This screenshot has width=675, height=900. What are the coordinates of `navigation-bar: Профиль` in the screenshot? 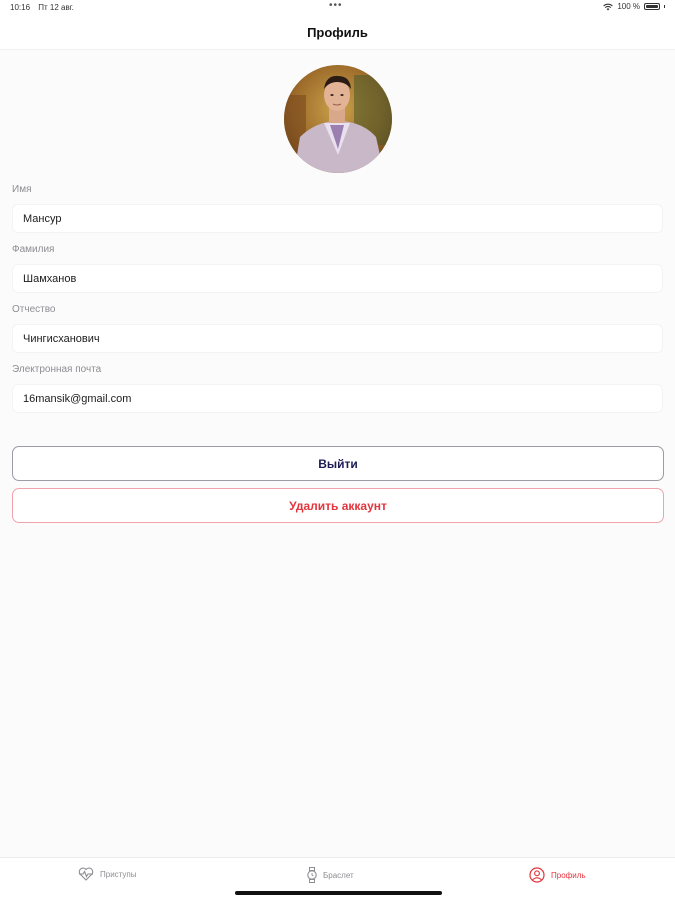 It's located at (337, 33).